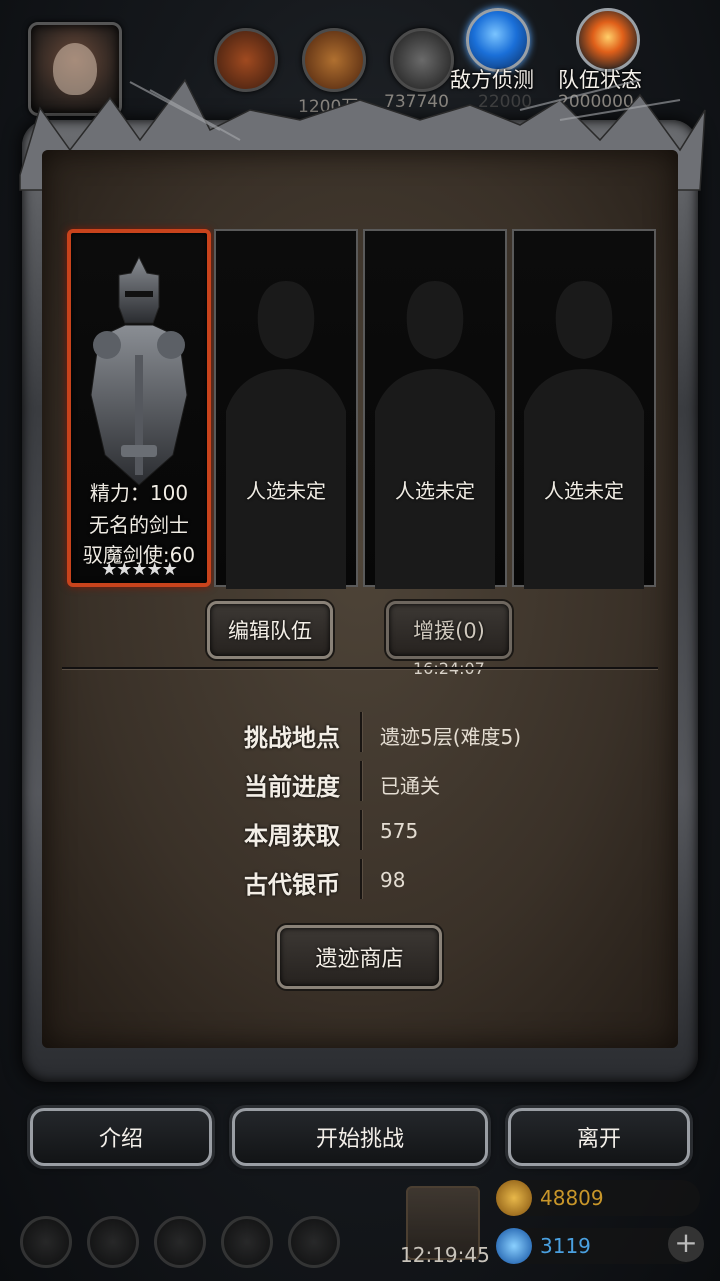 The width and height of the screenshot is (720, 1281). Describe the element at coordinates (451, 737) in the screenshot. I see `info-value: 遗迹5层(难度5)` at that location.